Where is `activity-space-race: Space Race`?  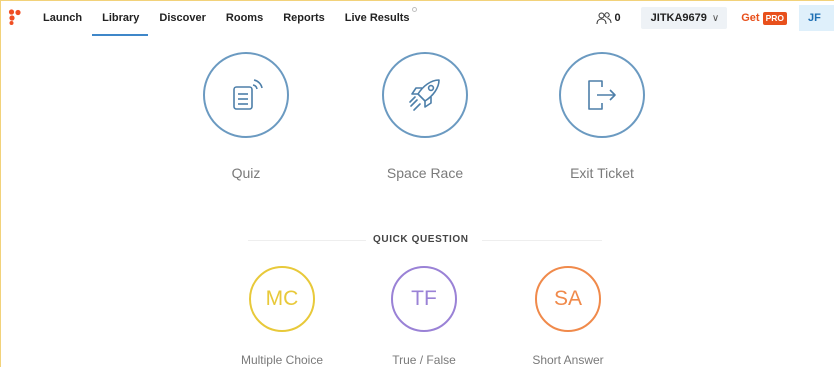 activity-space-race: Space Race is located at coordinates (425, 116).